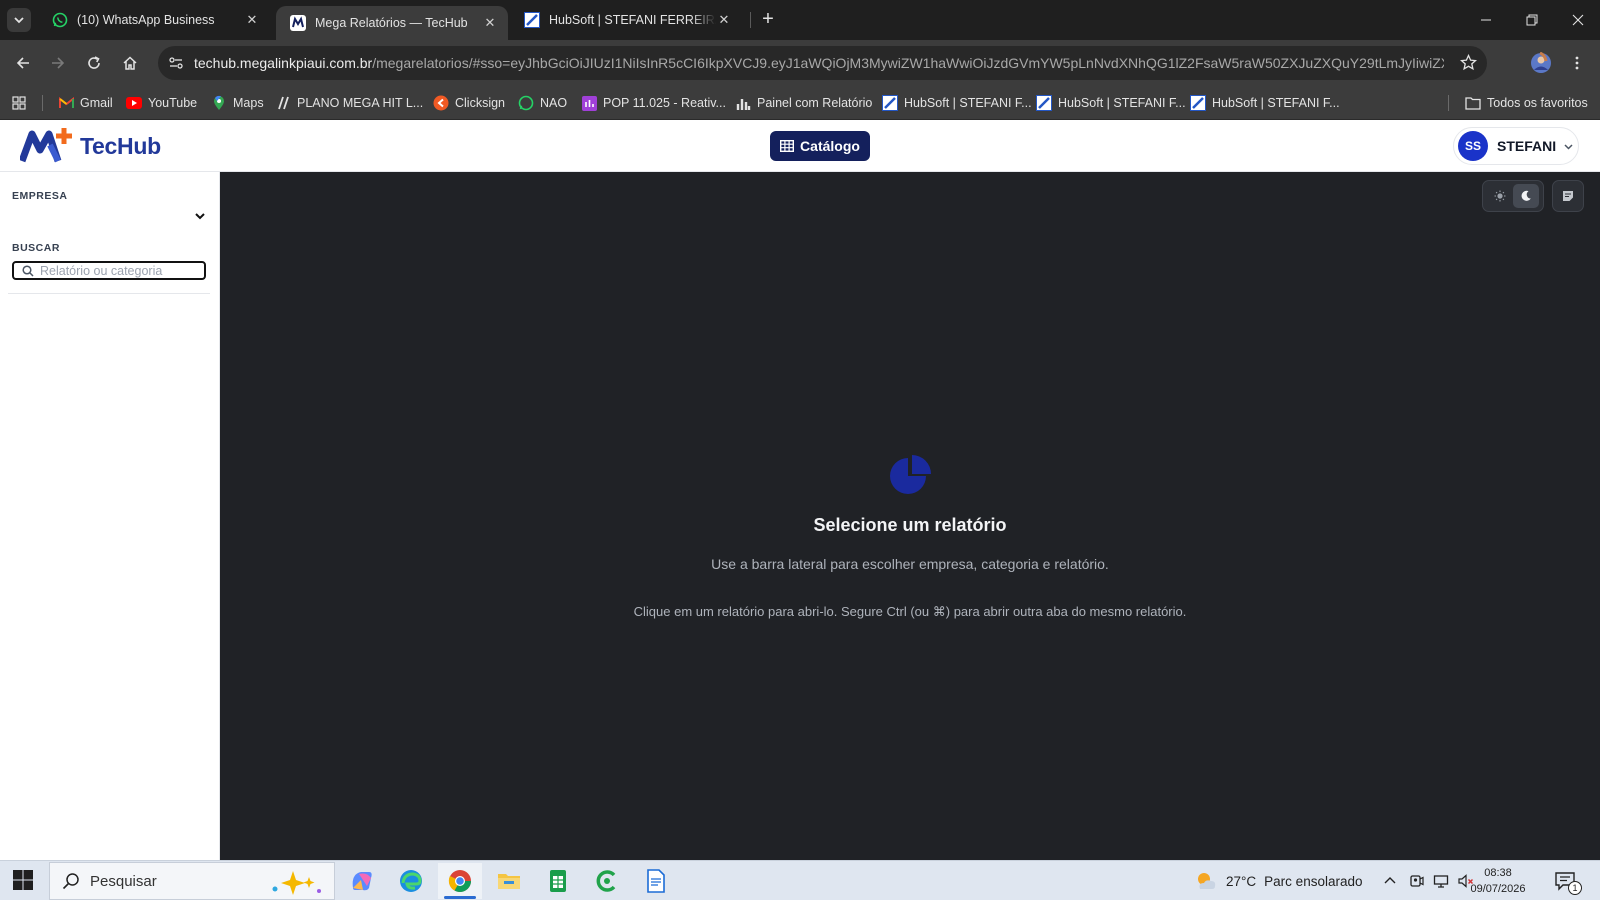  I want to click on reload-icon, so click(94, 62).